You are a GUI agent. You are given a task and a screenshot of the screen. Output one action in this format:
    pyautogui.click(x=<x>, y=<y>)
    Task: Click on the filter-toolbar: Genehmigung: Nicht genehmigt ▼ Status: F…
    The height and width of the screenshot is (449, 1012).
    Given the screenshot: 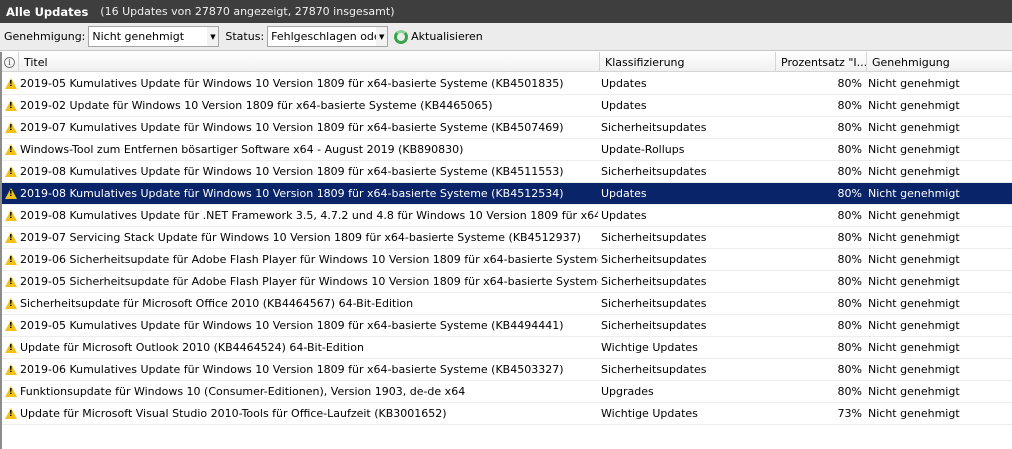 What is the action you would take?
    pyautogui.click(x=506, y=37)
    